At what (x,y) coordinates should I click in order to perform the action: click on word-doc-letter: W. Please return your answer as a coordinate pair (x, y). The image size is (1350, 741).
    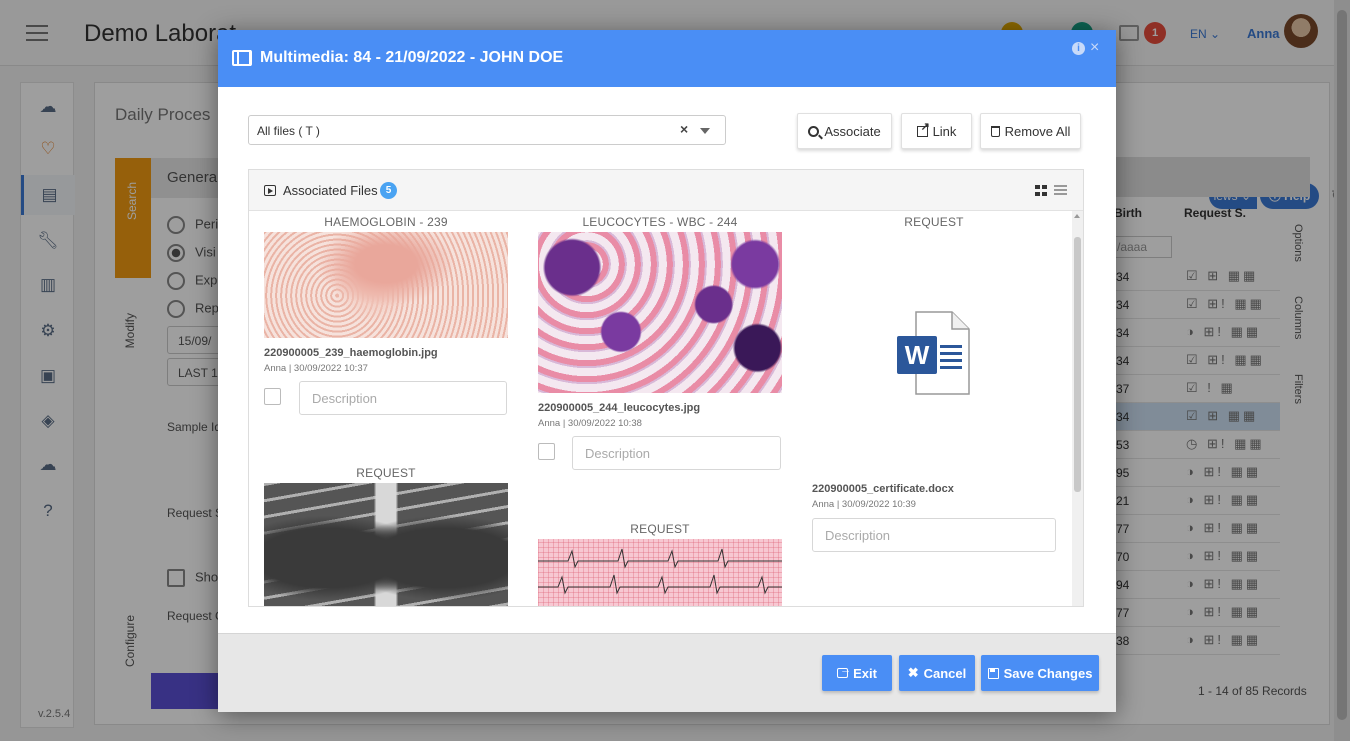
    Looking at the image, I should click on (917, 355).